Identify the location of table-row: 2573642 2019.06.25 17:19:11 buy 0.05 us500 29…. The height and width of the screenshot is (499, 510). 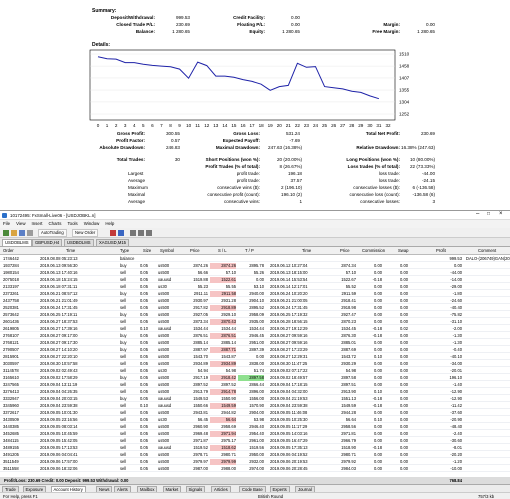
(255, 314).